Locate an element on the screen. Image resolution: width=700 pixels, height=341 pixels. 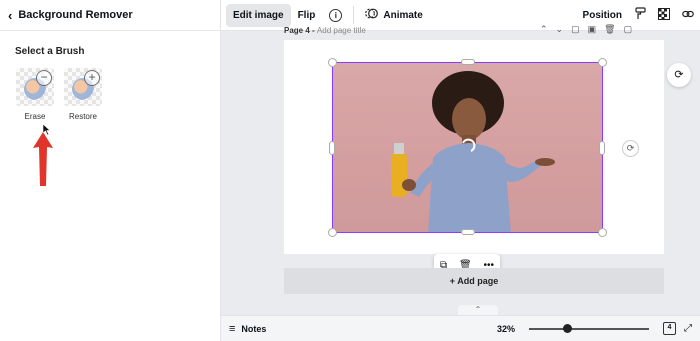
pages-count-icon: 4 is located at coordinates (669, 328).